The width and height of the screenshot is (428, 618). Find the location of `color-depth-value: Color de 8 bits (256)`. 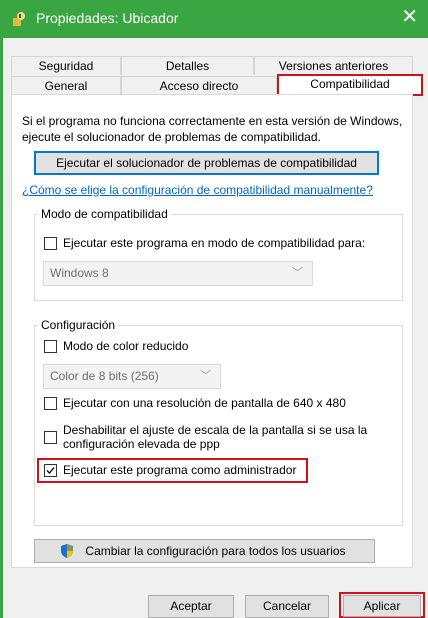

color-depth-value: Color de 8 bits (256) is located at coordinates (104, 376).